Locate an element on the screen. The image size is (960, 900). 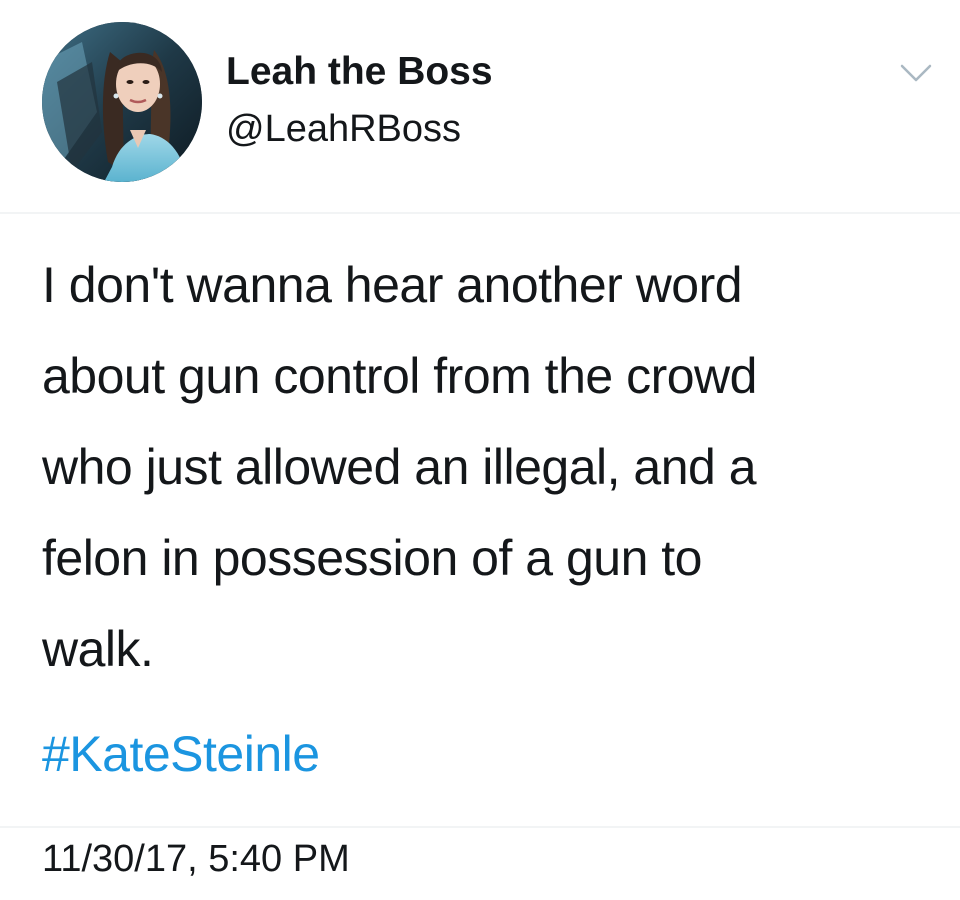
tweet-timestamp: 11/30/17, 5:40 PM is located at coordinates (196, 859).